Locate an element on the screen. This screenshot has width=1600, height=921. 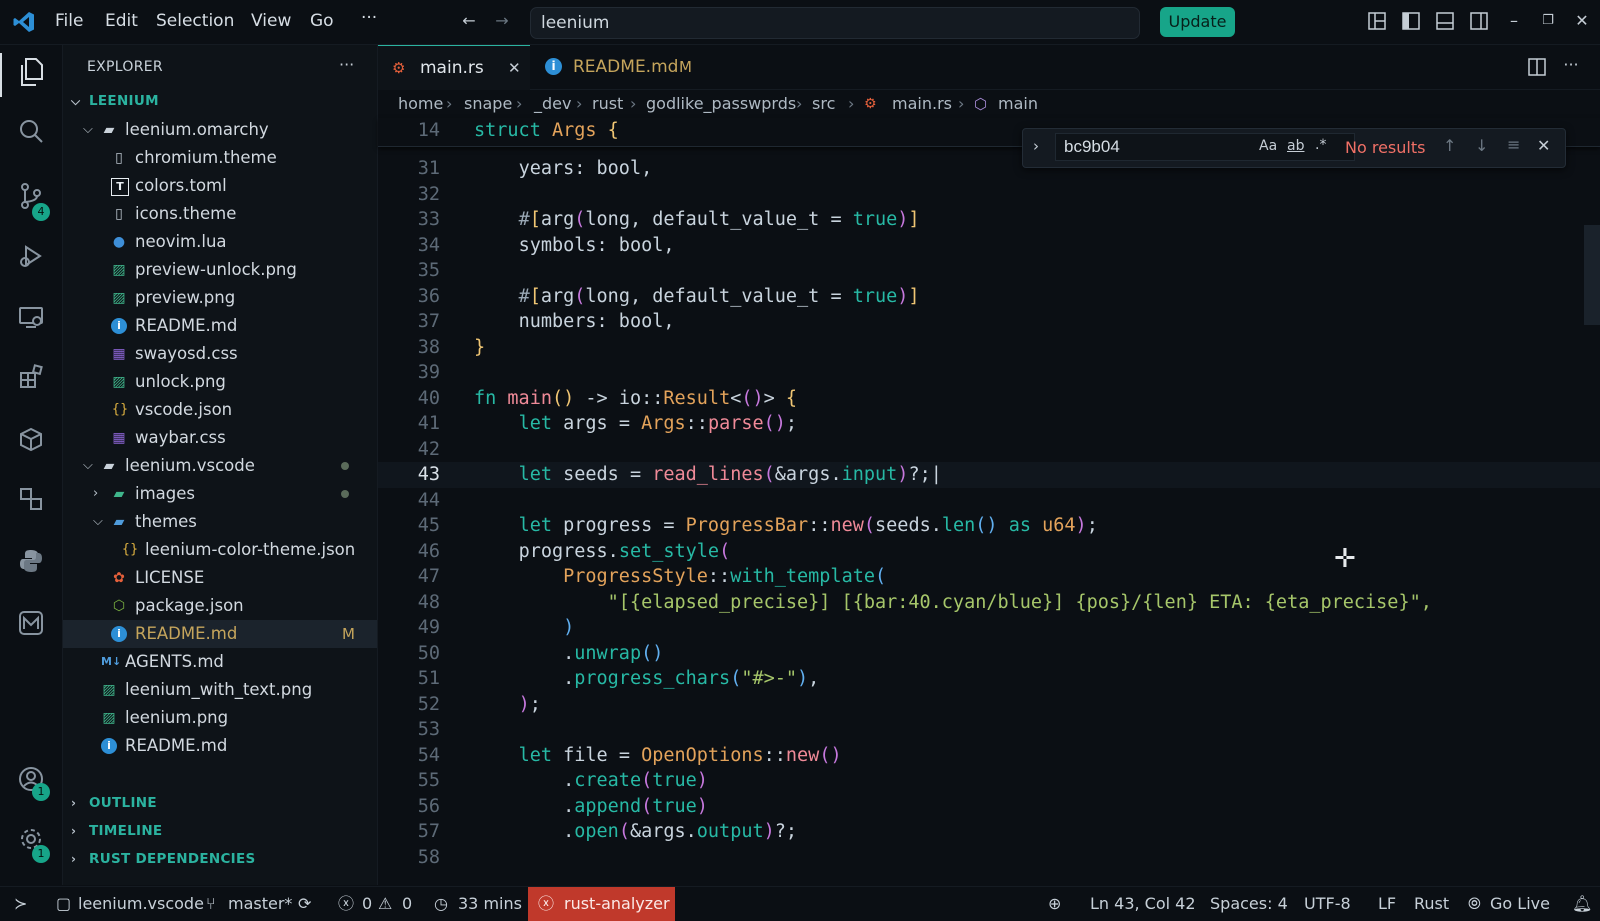
status-encoding: UTF-8 is located at coordinates (1327, 904).